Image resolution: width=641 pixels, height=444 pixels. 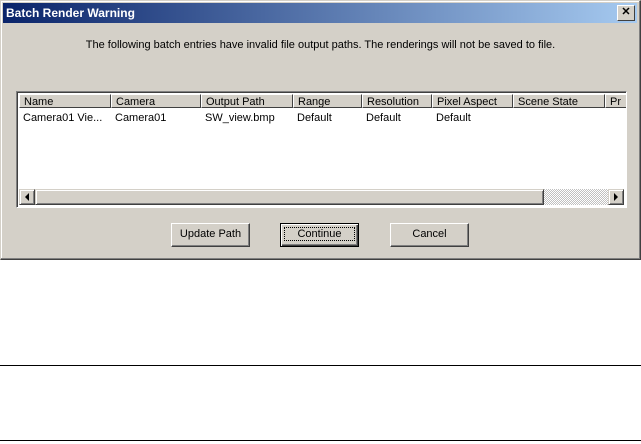 I want to click on column-header-range: Range, so click(x=327, y=101).